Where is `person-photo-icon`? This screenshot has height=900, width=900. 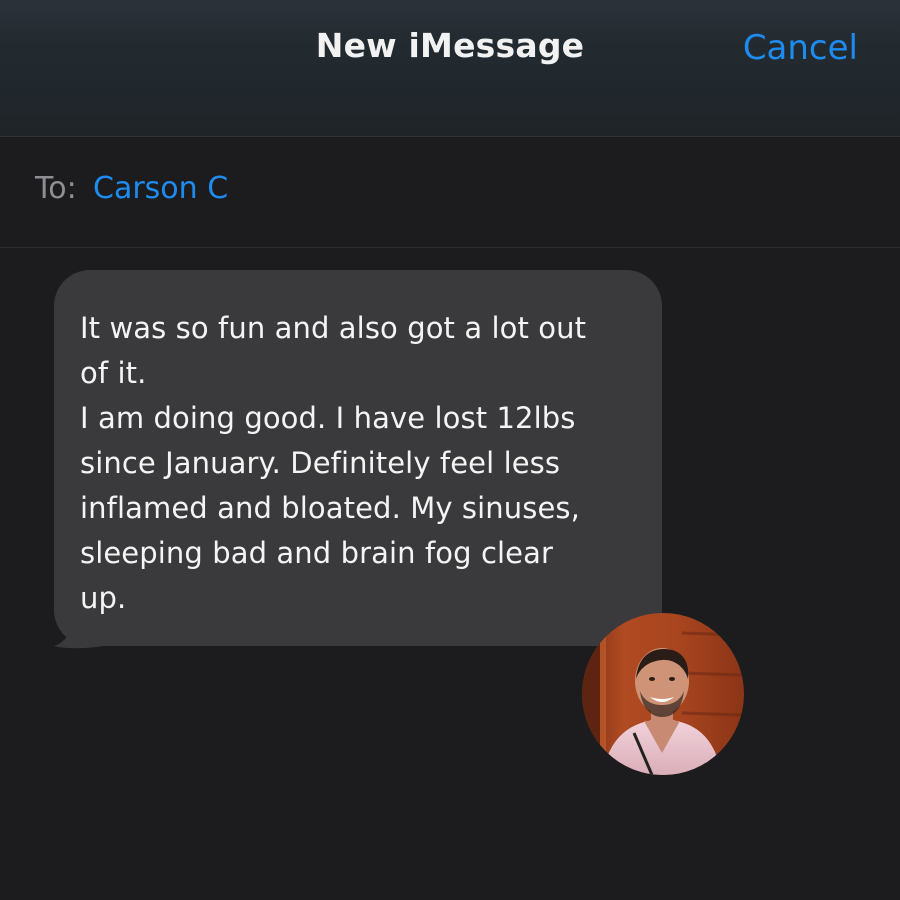 person-photo-icon is located at coordinates (663, 694).